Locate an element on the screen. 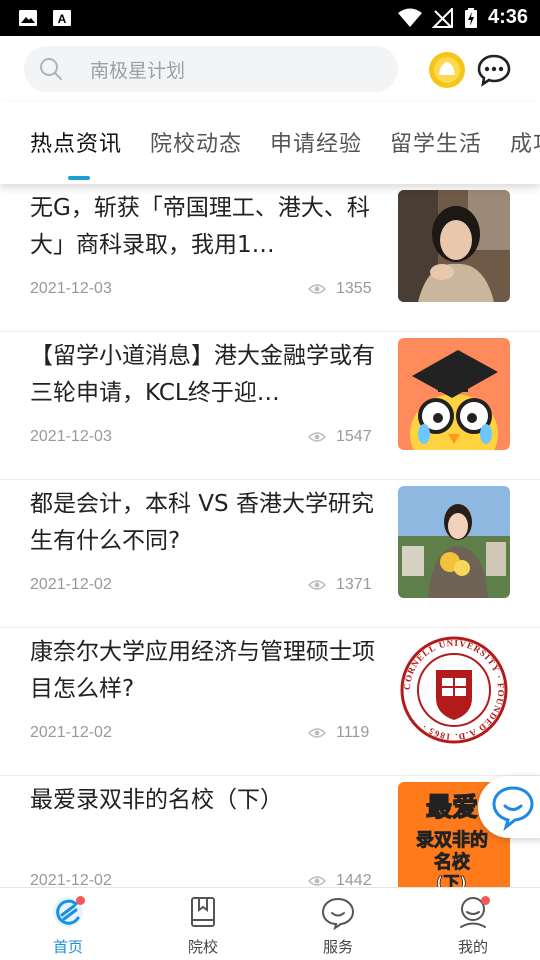 The image size is (540, 960). system-indicators: 4:36 is located at coordinates (462, 17).